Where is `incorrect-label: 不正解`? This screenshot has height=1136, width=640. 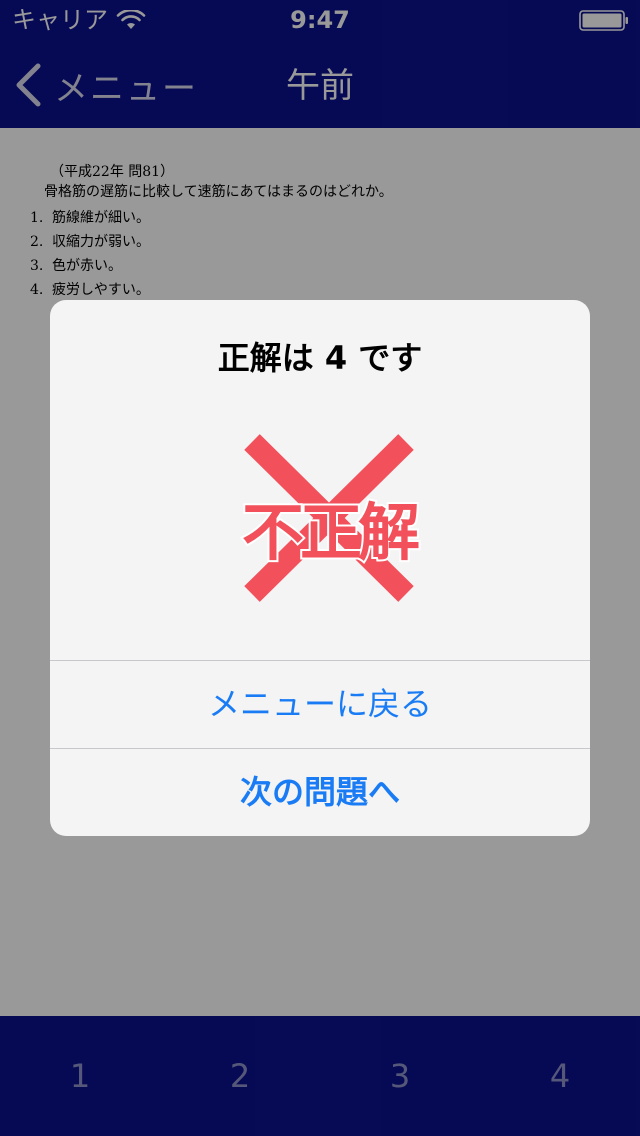
incorrect-label: 不正解 is located at coordinates (331, 533).